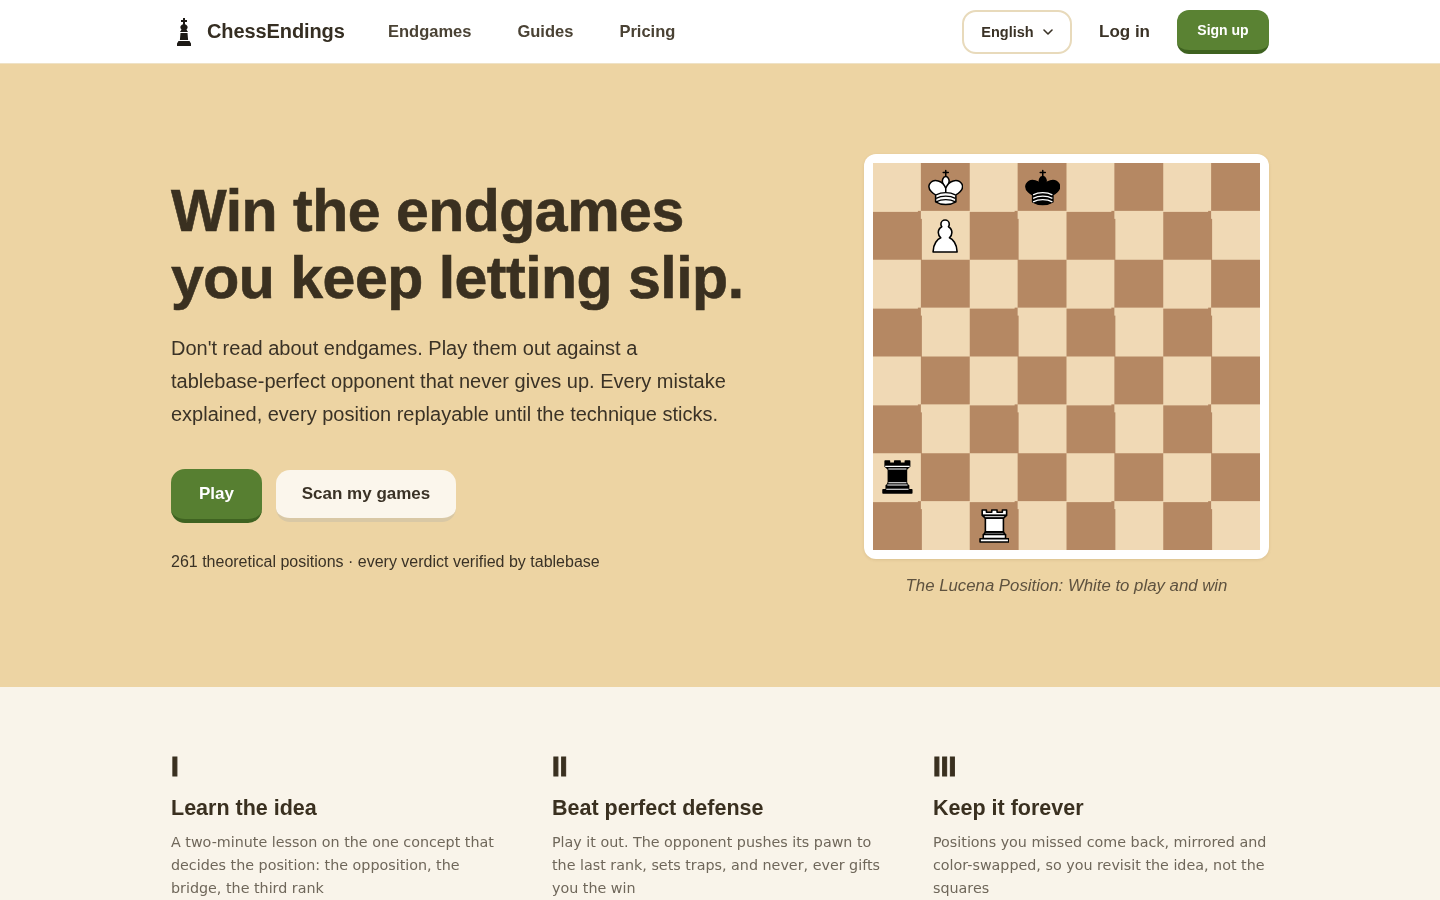 Image resolution: width=1440 pixels, height=900 pixels. Describe the element at coordinates (386, 562) in the screenshot. I see `stats-text: 261 theoretical positions · every verdict verified by tablebase` at that location.